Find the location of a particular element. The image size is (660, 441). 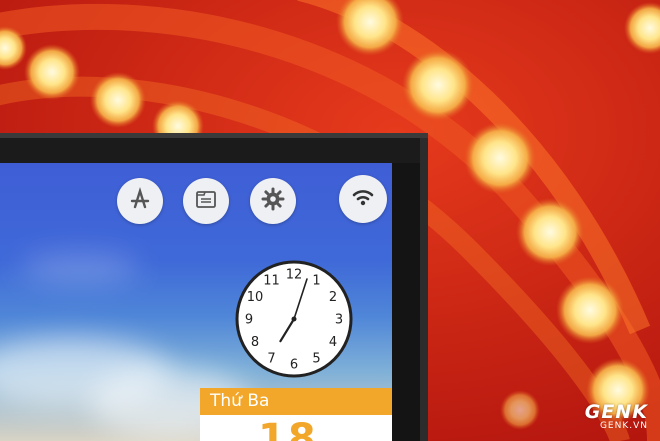

clock-numeral: 4 is located at coordinates (333, 342).